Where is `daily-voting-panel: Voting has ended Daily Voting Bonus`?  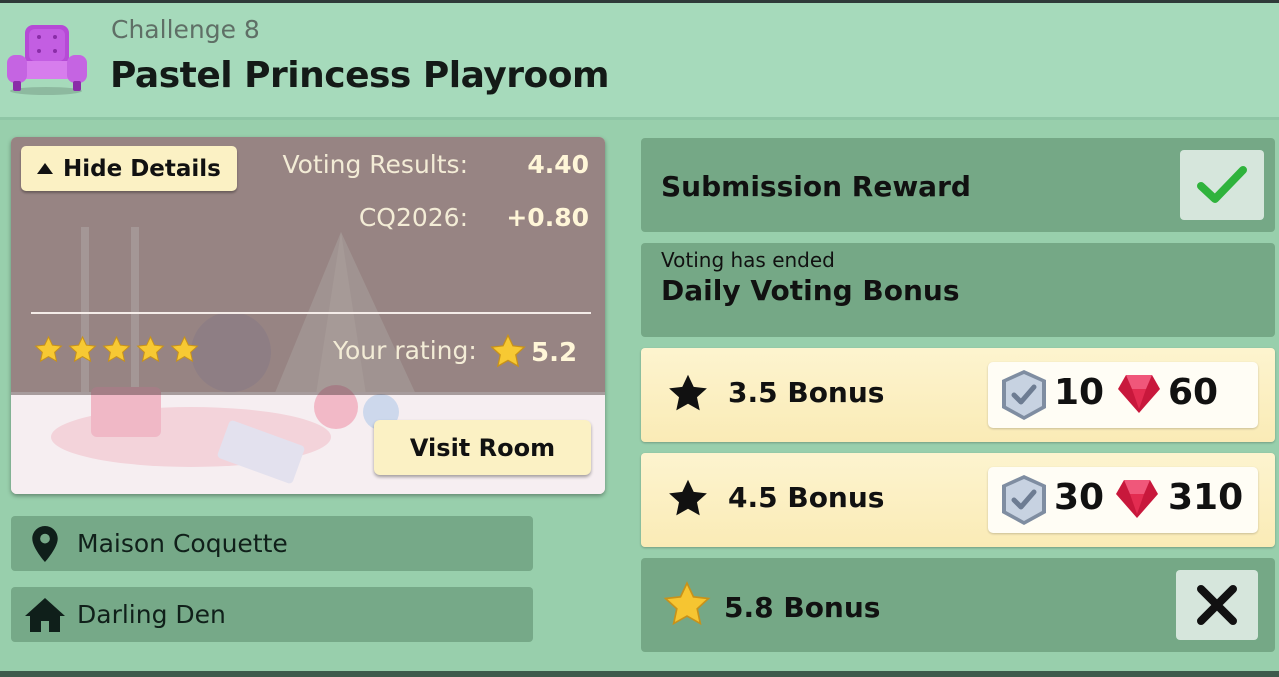 daily-voting-panel: Voting has ended Daily Voting Bonus is located at coordinates (958, 290).